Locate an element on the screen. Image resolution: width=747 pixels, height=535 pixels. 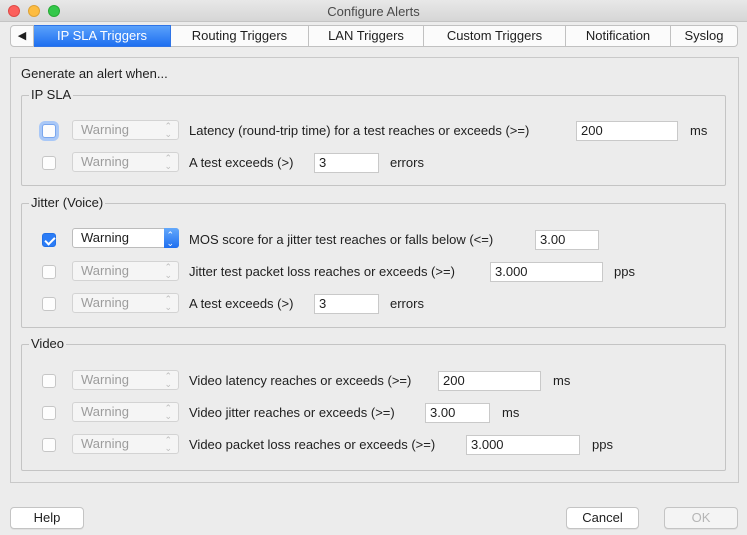
jitter-errors-label: A test exceeds (>) is located at coordinates (241, 303).